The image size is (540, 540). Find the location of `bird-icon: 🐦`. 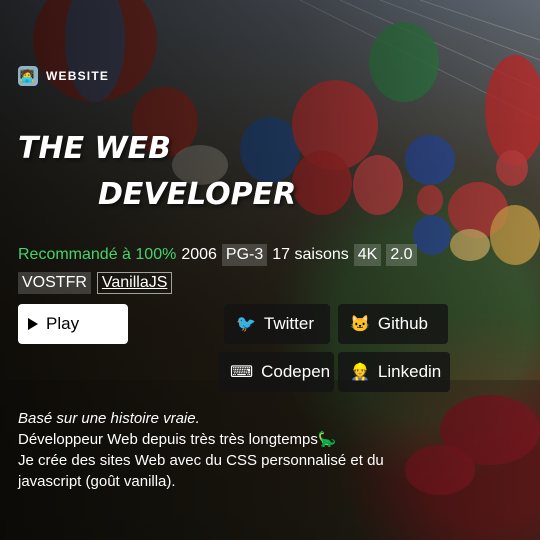

bird-icon: 🐦 is located at coordinates (246, 324).